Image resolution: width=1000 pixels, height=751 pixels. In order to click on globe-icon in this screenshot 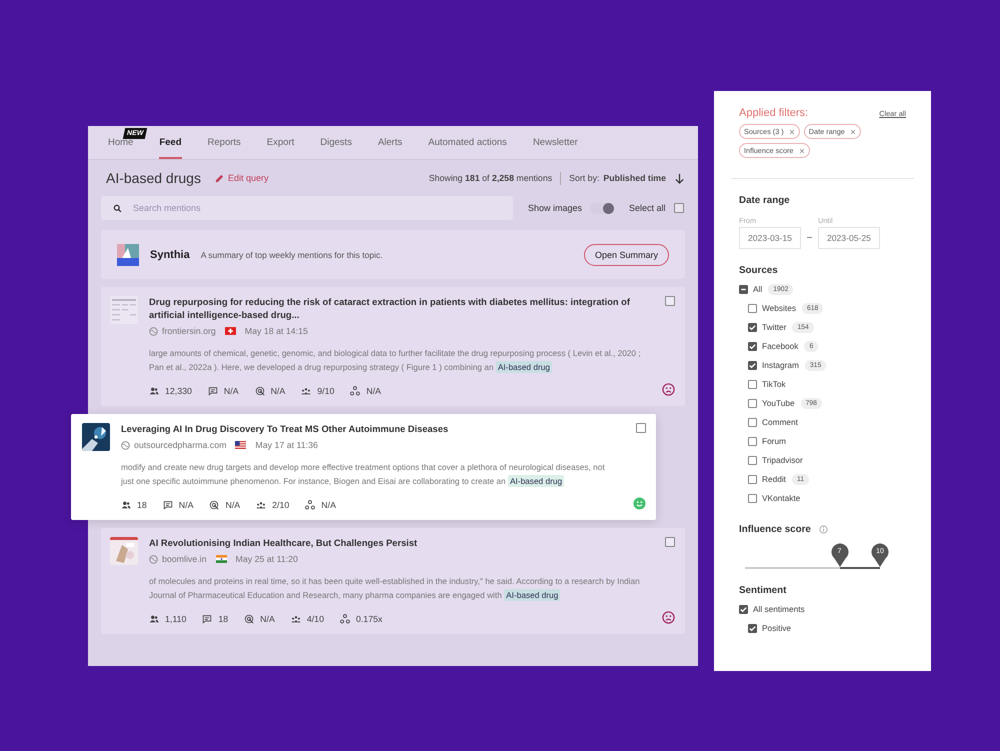, I will do `click(153, 331)`.